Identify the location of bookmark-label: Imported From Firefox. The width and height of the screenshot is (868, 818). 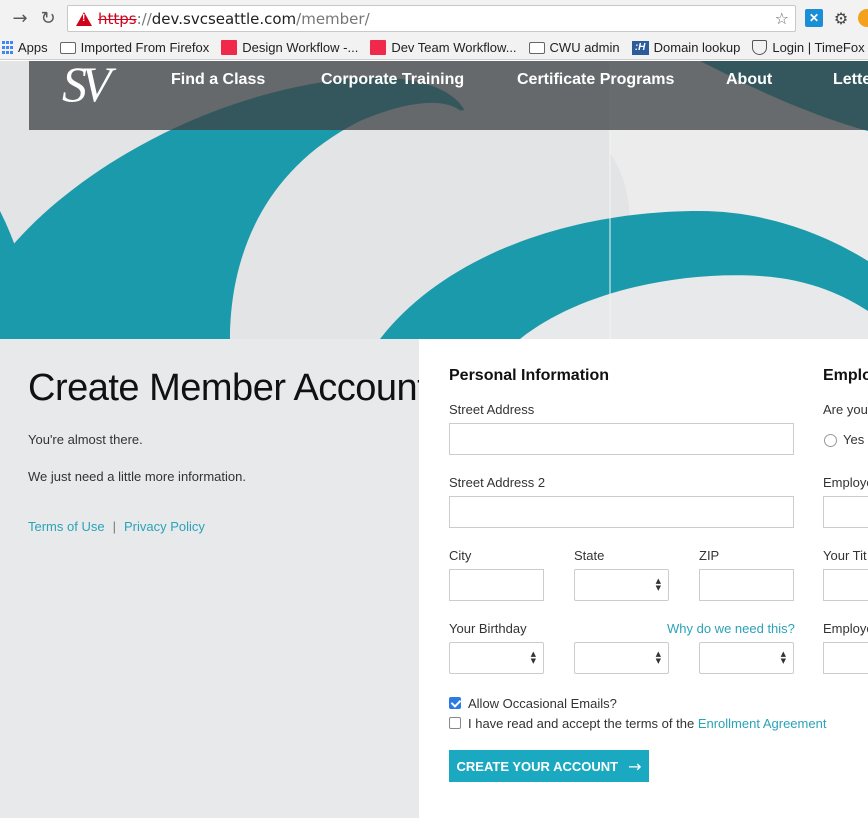
(145, 47).